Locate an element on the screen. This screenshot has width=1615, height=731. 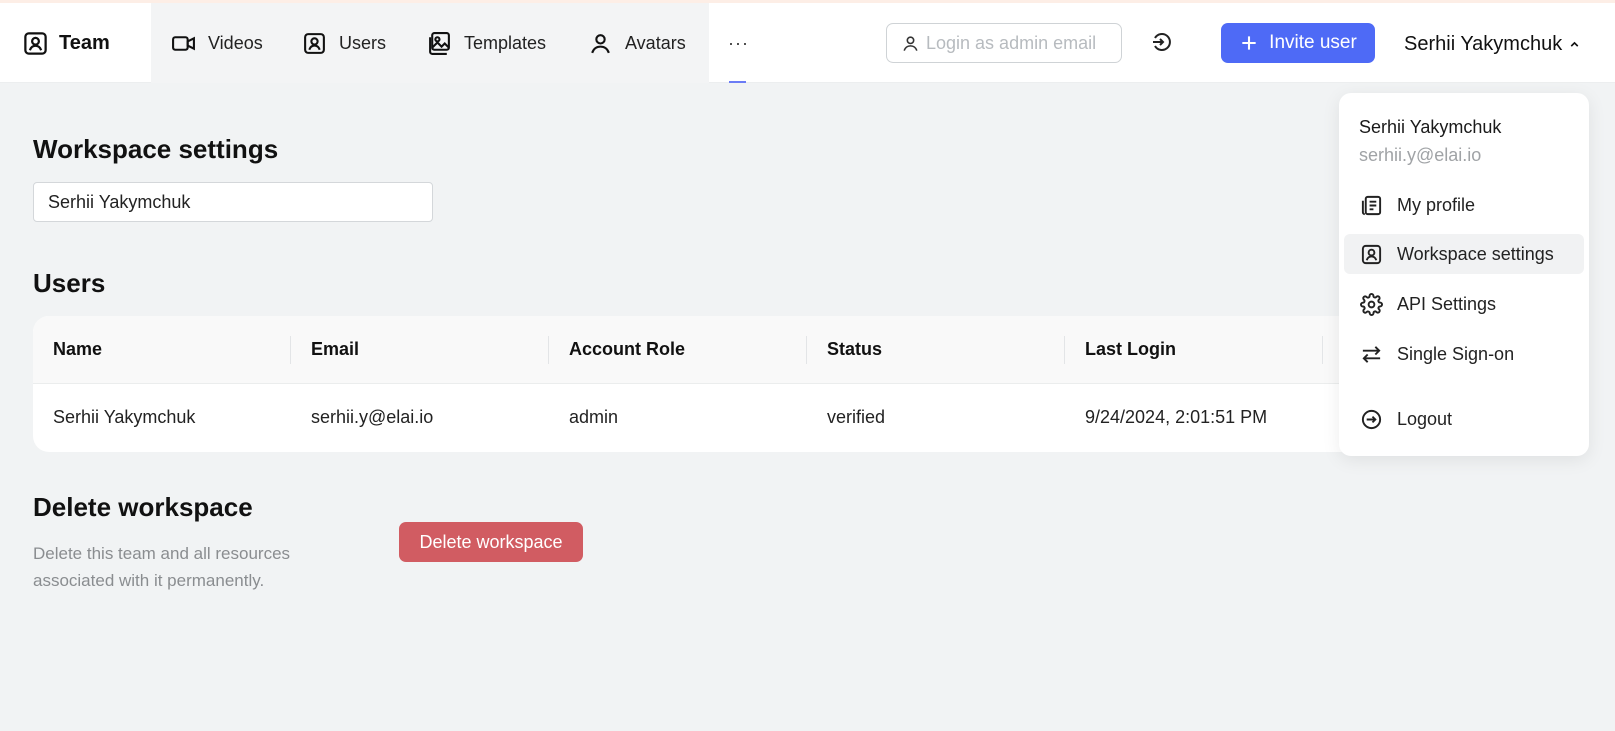
workspace-name-input is located at coordinates (233, 202).